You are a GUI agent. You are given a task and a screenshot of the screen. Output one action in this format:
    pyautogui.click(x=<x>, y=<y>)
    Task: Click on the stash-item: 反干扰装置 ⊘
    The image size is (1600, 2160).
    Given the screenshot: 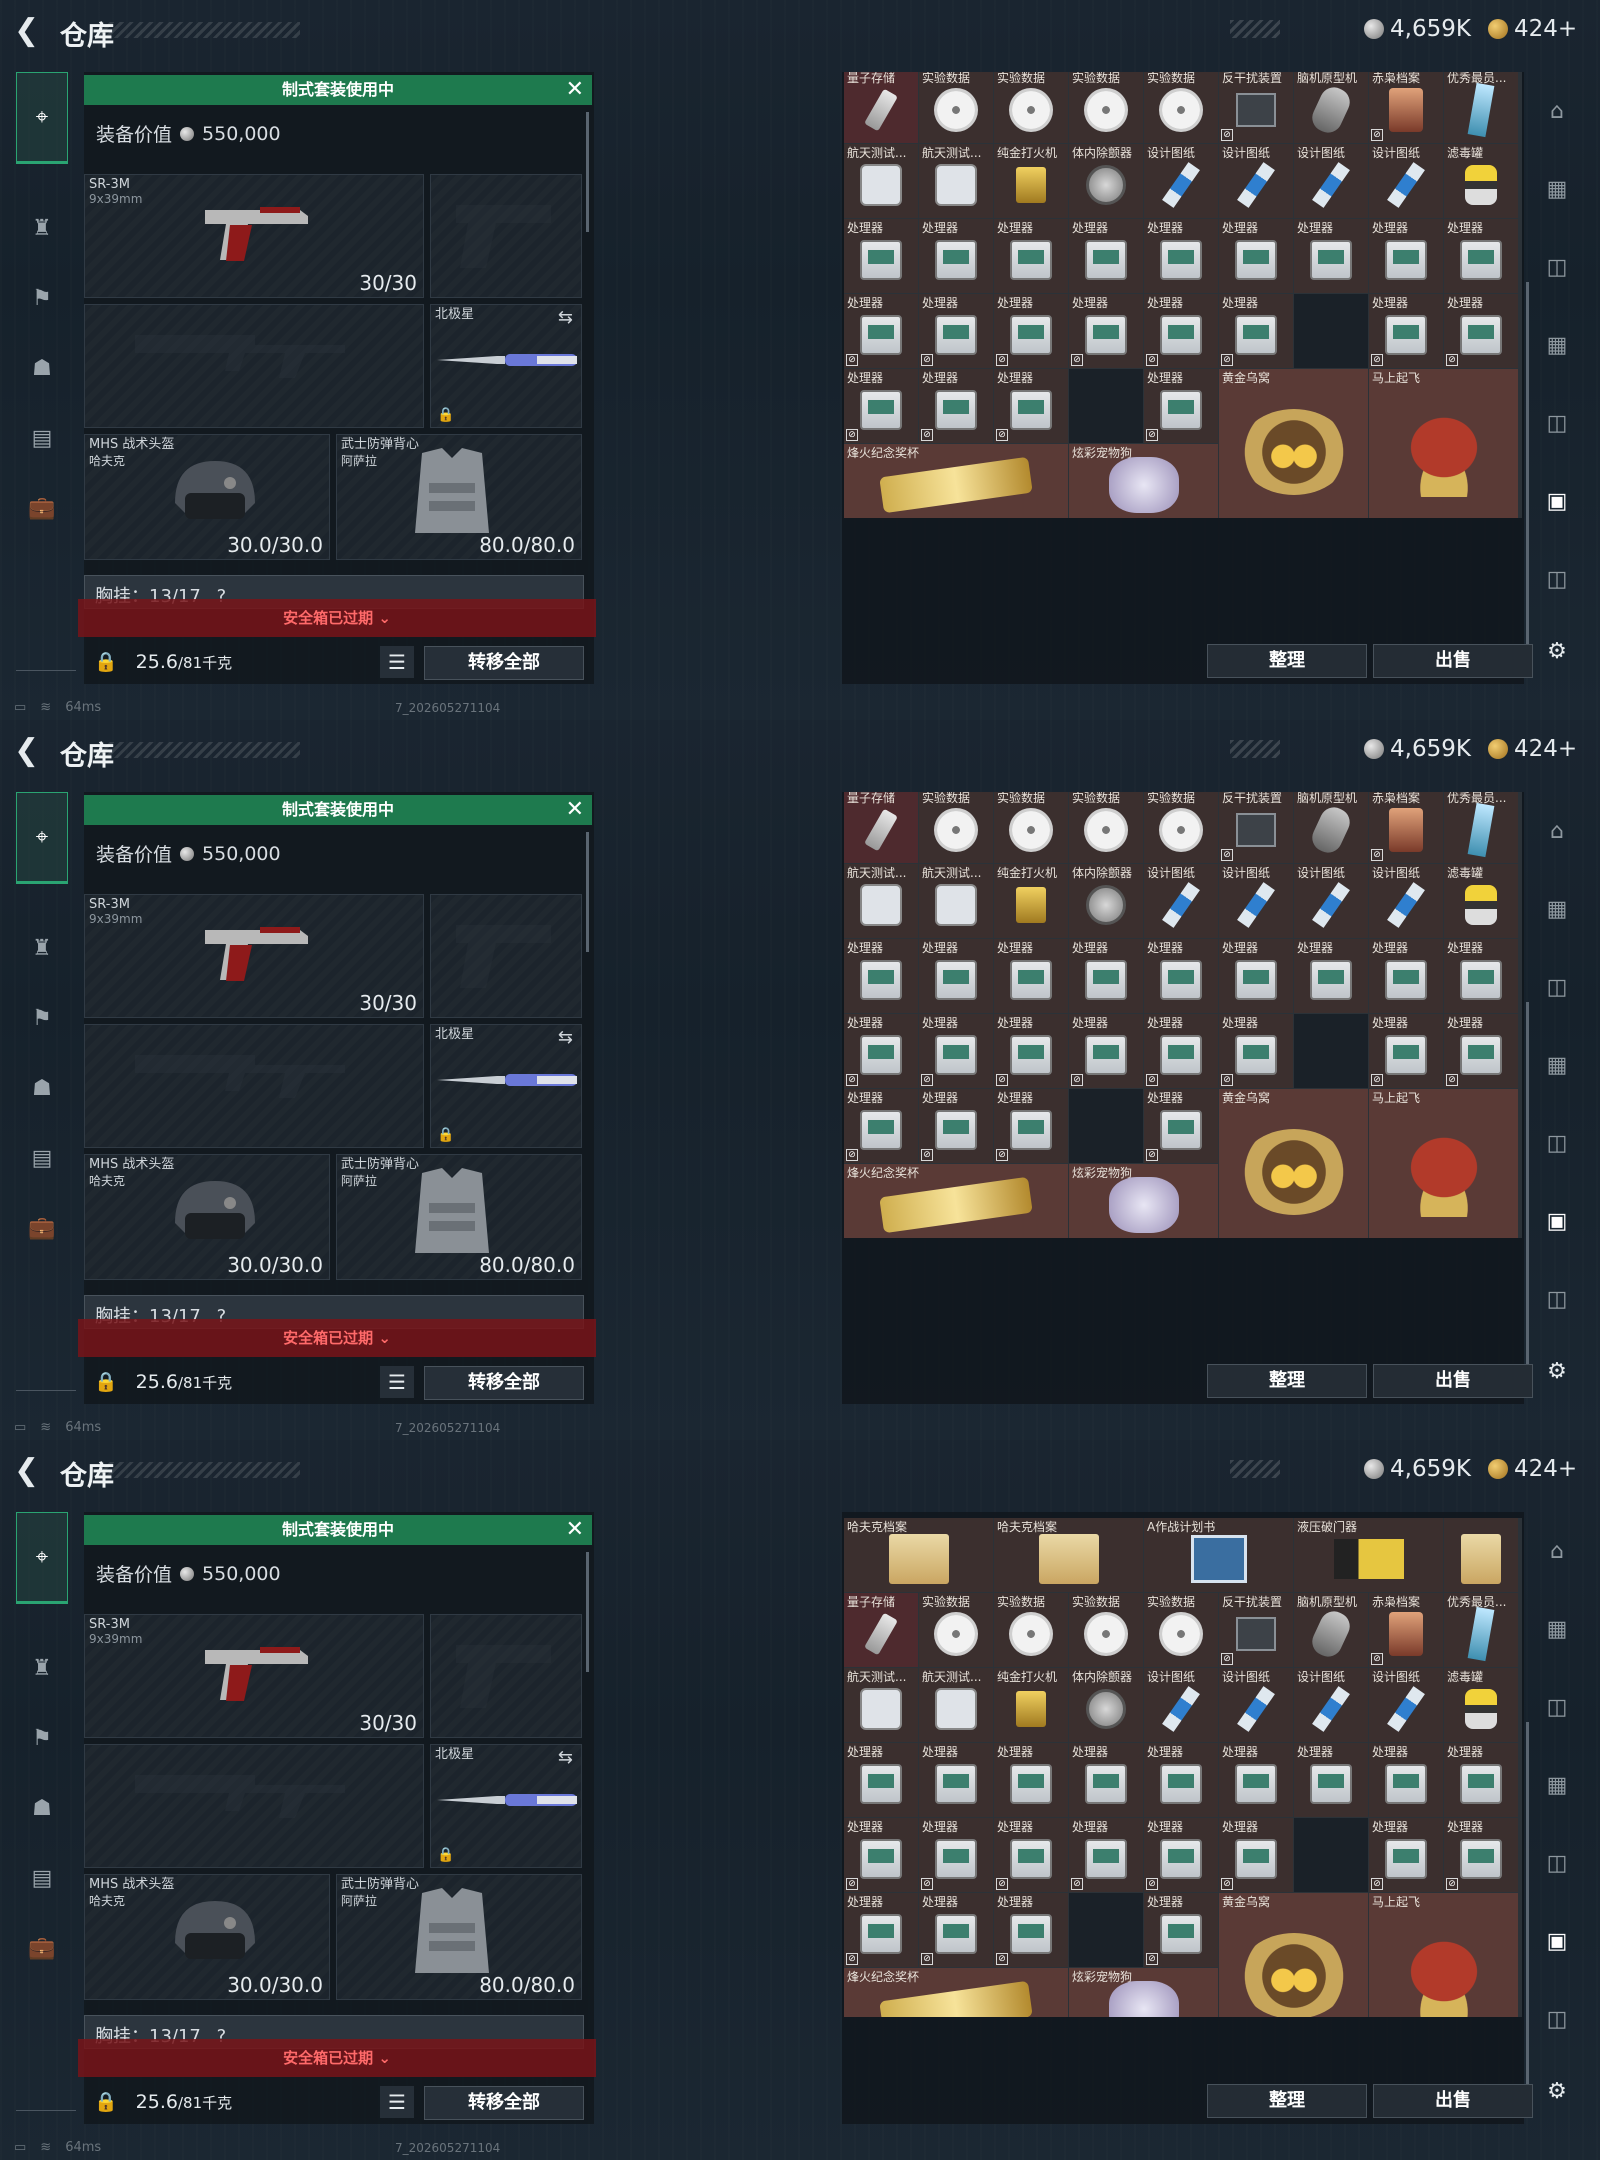 What is the action you would take?
    pyautogui.click(x=1256, y=827)
    